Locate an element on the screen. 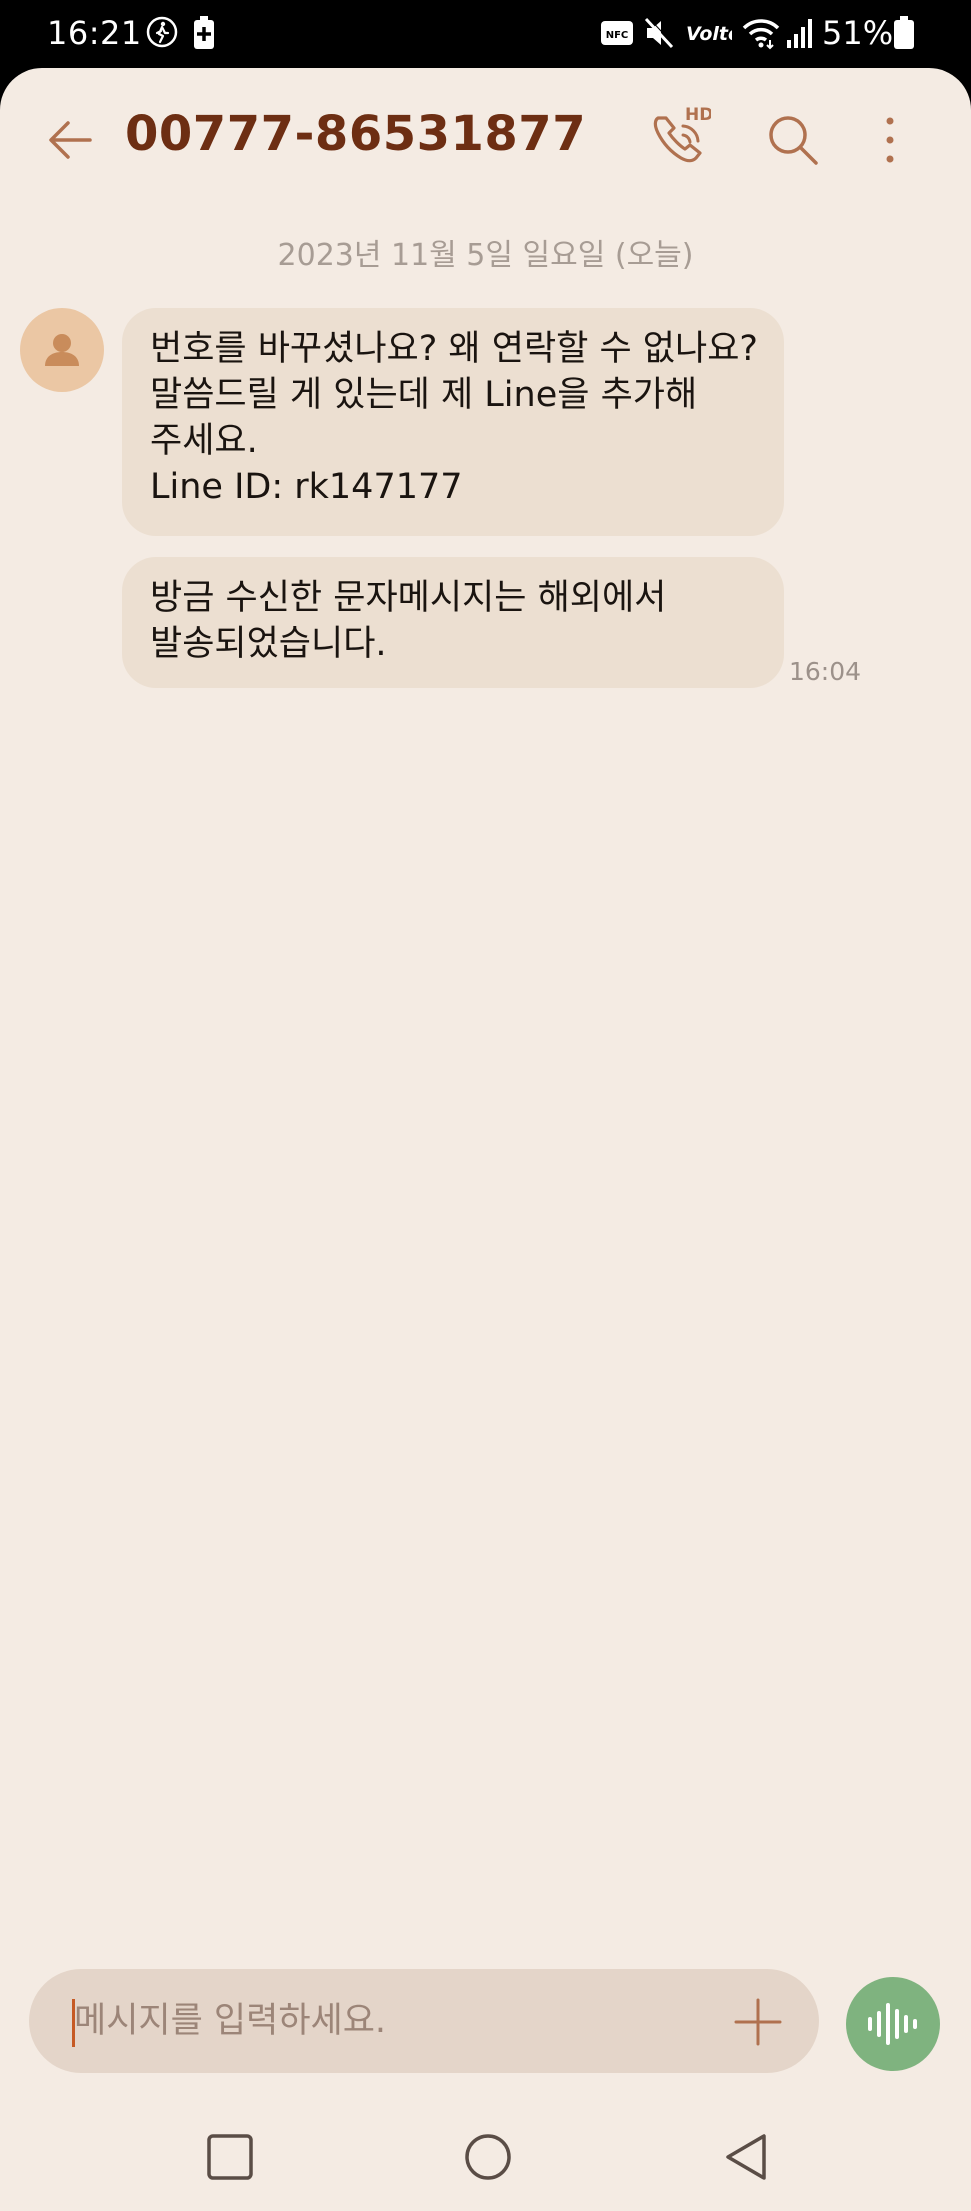 This screenshot has width=971, height=2211. search-icon is located at coordinates (793, 140).